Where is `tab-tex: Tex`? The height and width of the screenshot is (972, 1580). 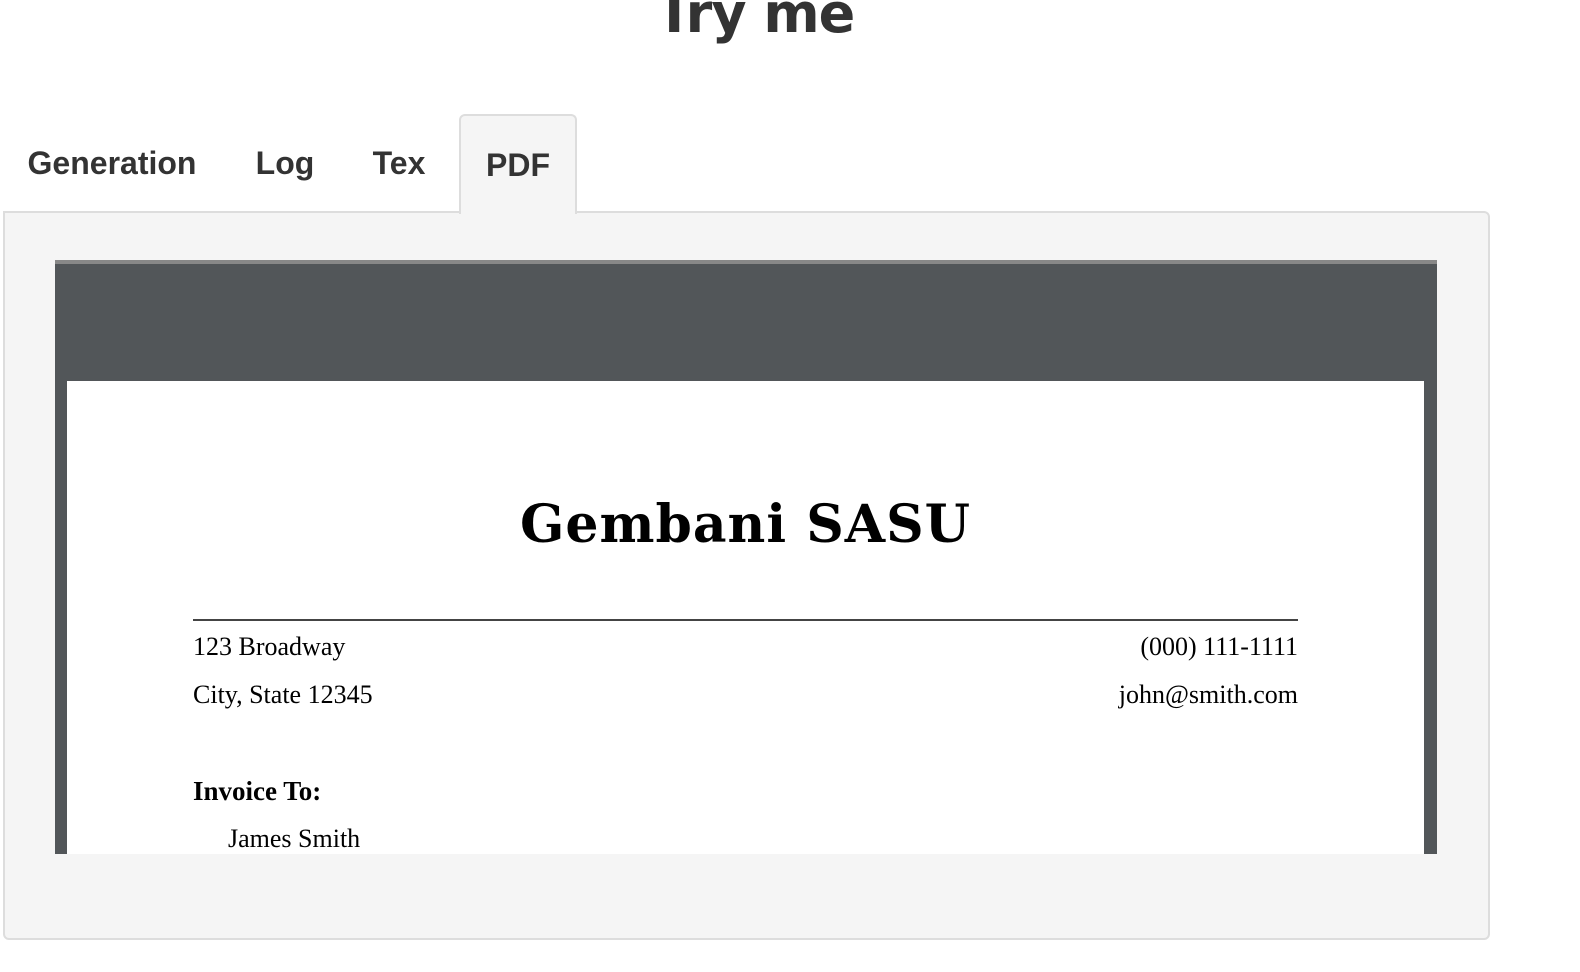
tab-tex: Tex is located at coordinates (399, 163).